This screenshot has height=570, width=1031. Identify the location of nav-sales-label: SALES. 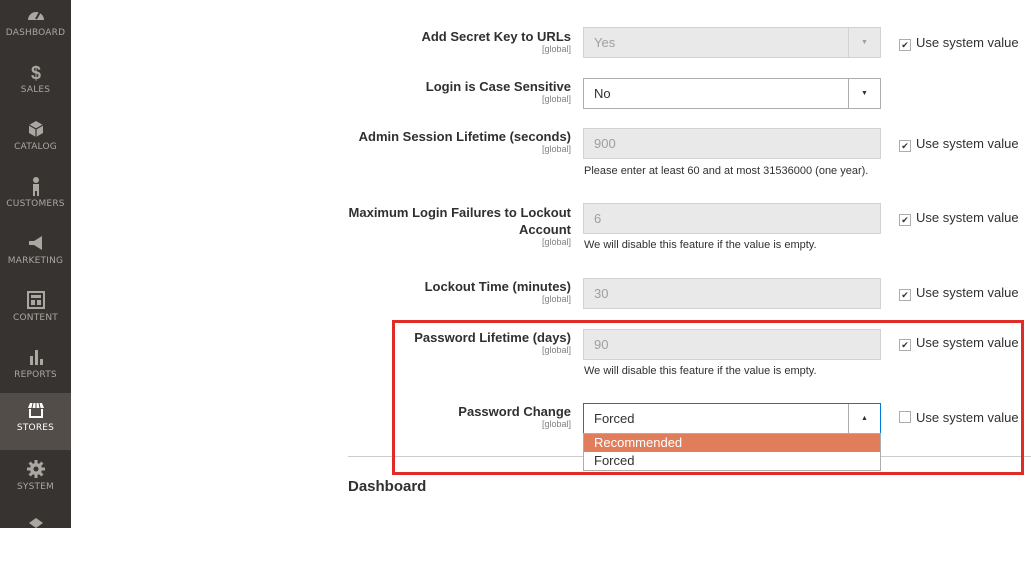
(35, 90).